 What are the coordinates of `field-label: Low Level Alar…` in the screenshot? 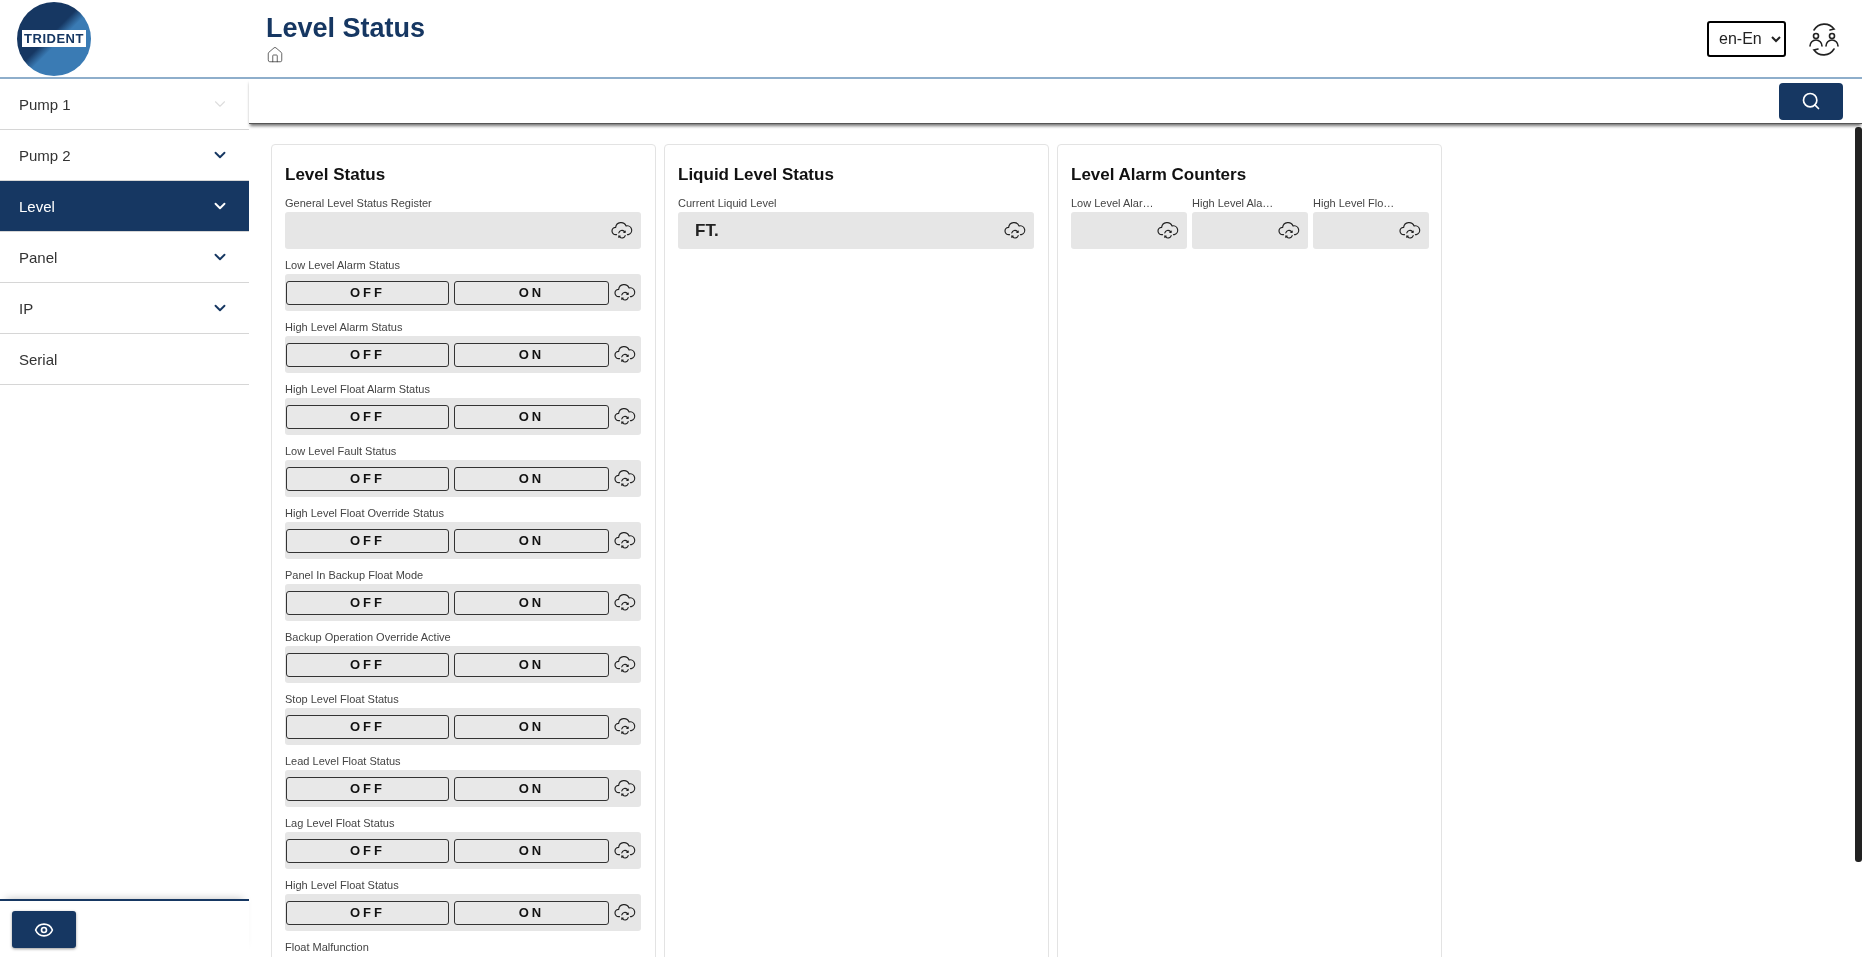 It's located at (1113, 203).